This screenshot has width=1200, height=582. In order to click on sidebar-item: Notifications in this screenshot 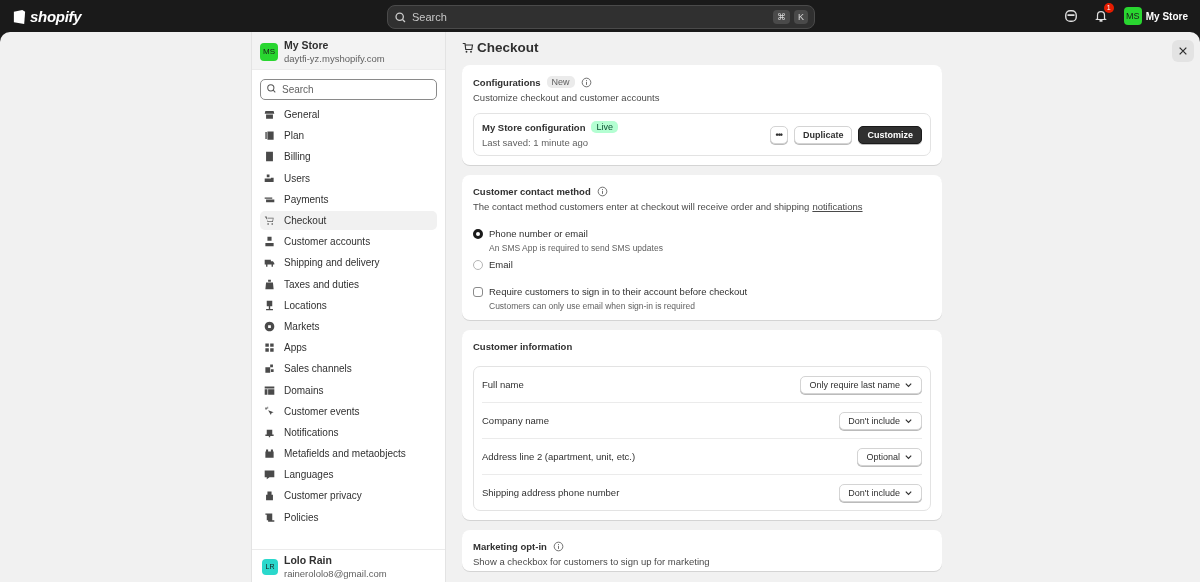, I will do `click(348, 432)`.